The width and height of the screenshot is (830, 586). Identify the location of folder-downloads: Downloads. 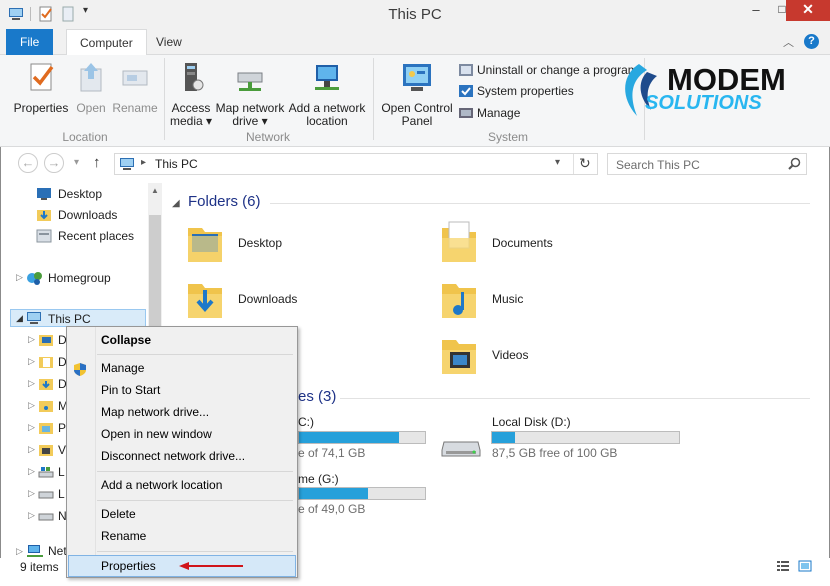
(267, 299).